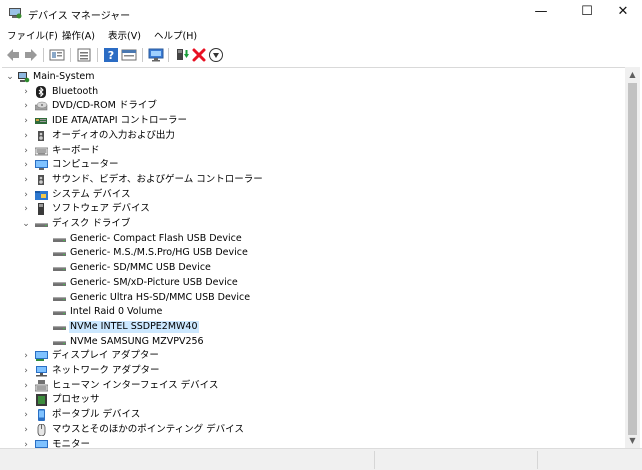 This screenshot has height=470, width=642. What do you see at coordinates (199, 55) in the screenshot?
I see `uninstall-device-icon` at bounding box center [199, 55].